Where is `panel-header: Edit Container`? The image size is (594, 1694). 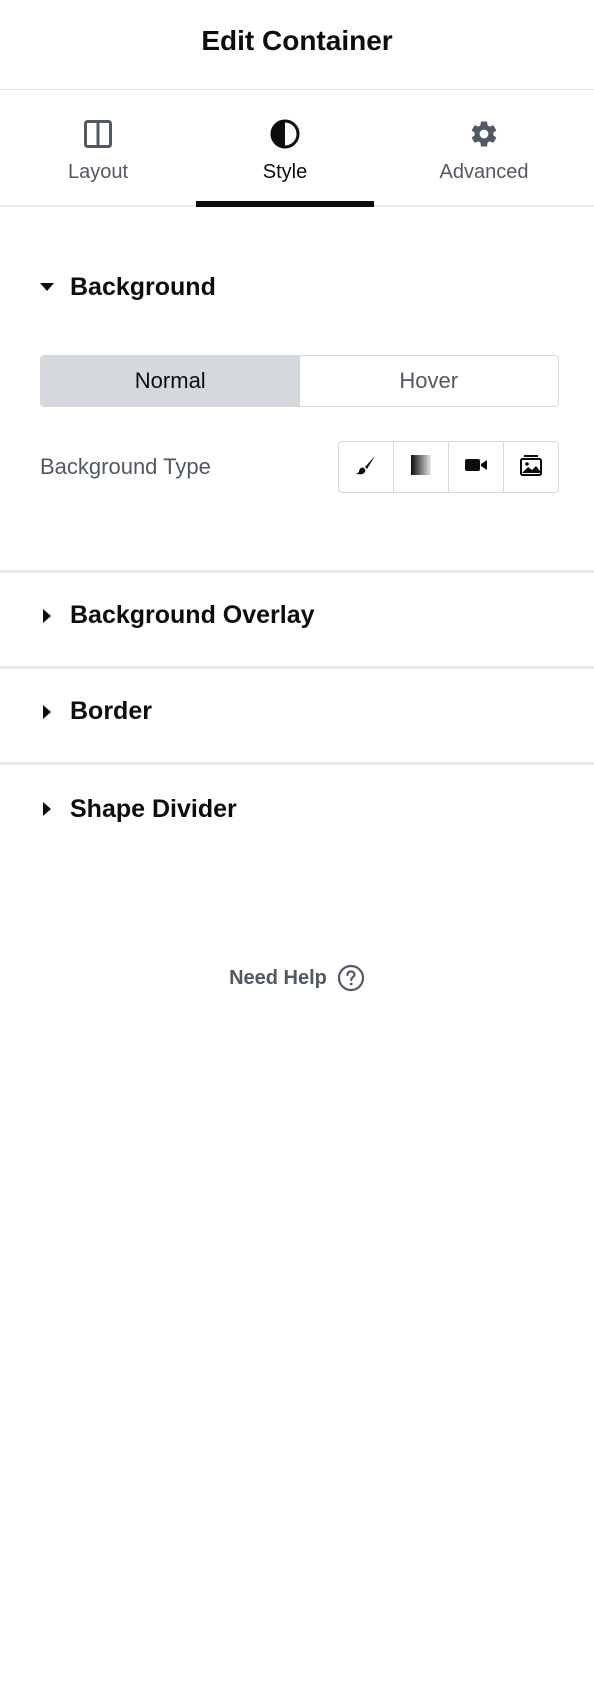
panel-header: Edit Container is located at coordinates (297, 45).